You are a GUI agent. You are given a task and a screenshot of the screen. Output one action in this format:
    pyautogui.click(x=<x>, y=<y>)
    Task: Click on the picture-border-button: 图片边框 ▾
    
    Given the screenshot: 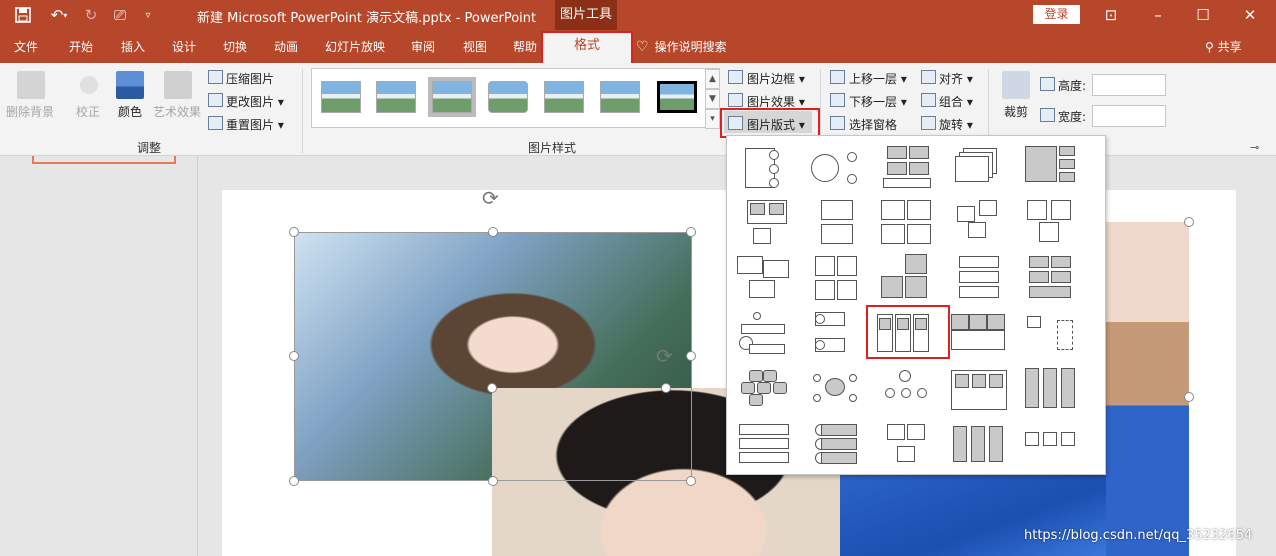 What is the action you would take?
    pyautogui.click(x=776, y=78)
    